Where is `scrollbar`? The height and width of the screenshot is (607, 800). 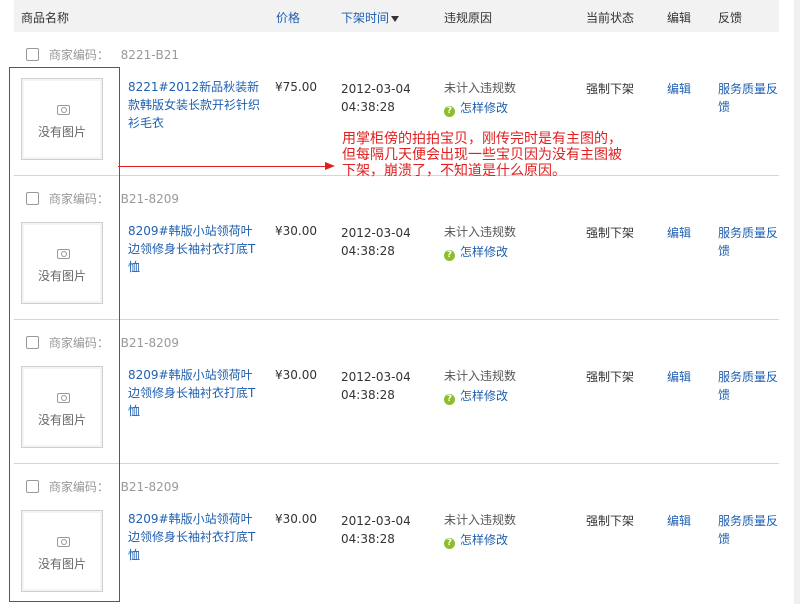 scrollbar is located at coordinates (797, 302).